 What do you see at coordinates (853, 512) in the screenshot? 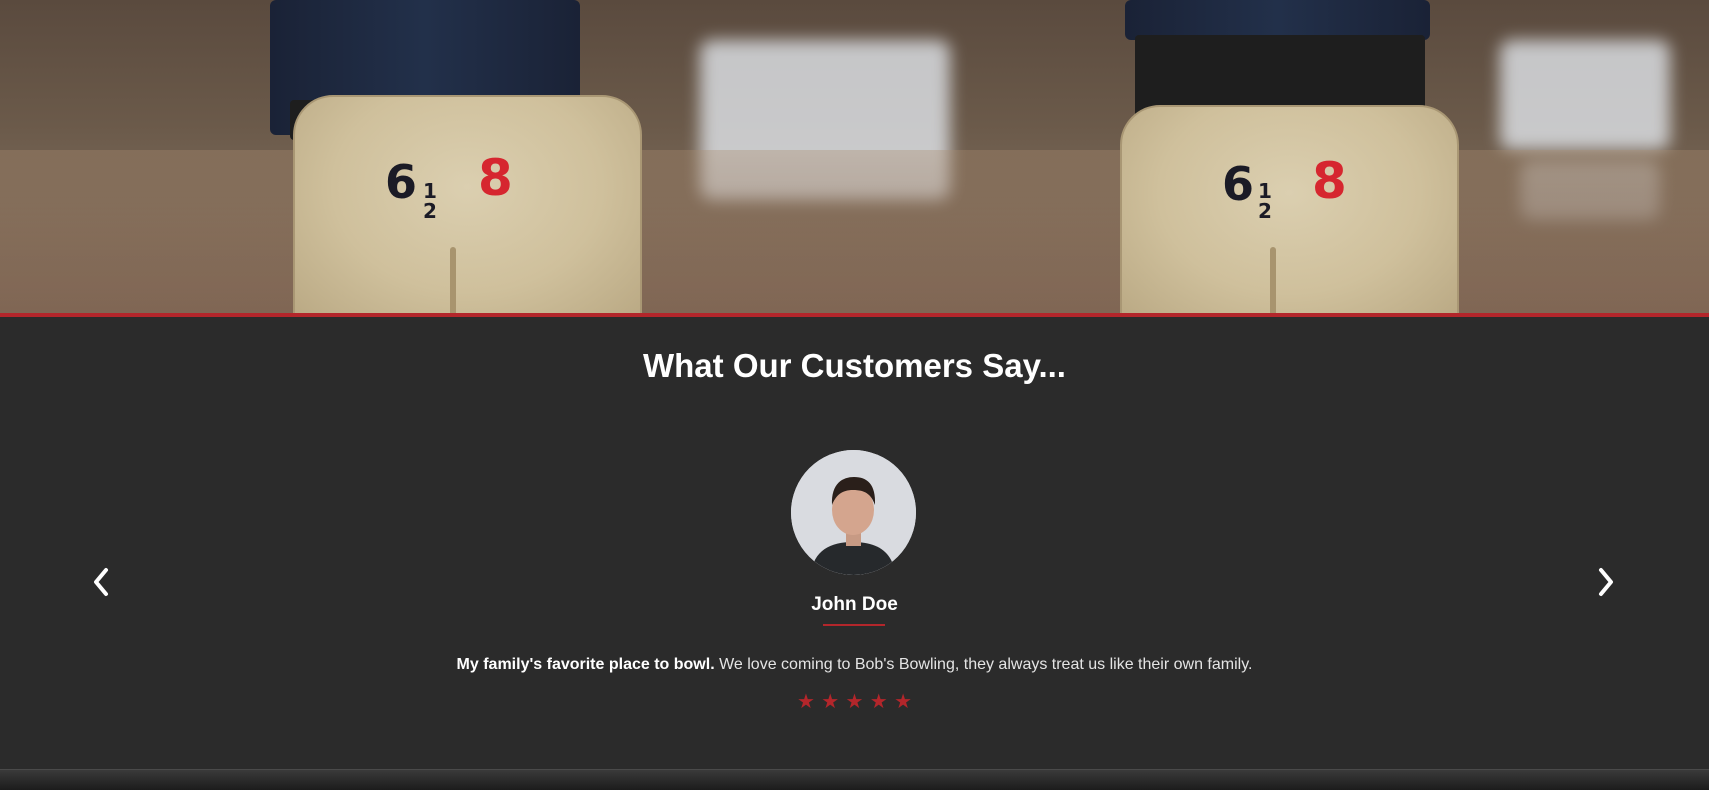
I see `avatar` at bounding box center [853, 512].